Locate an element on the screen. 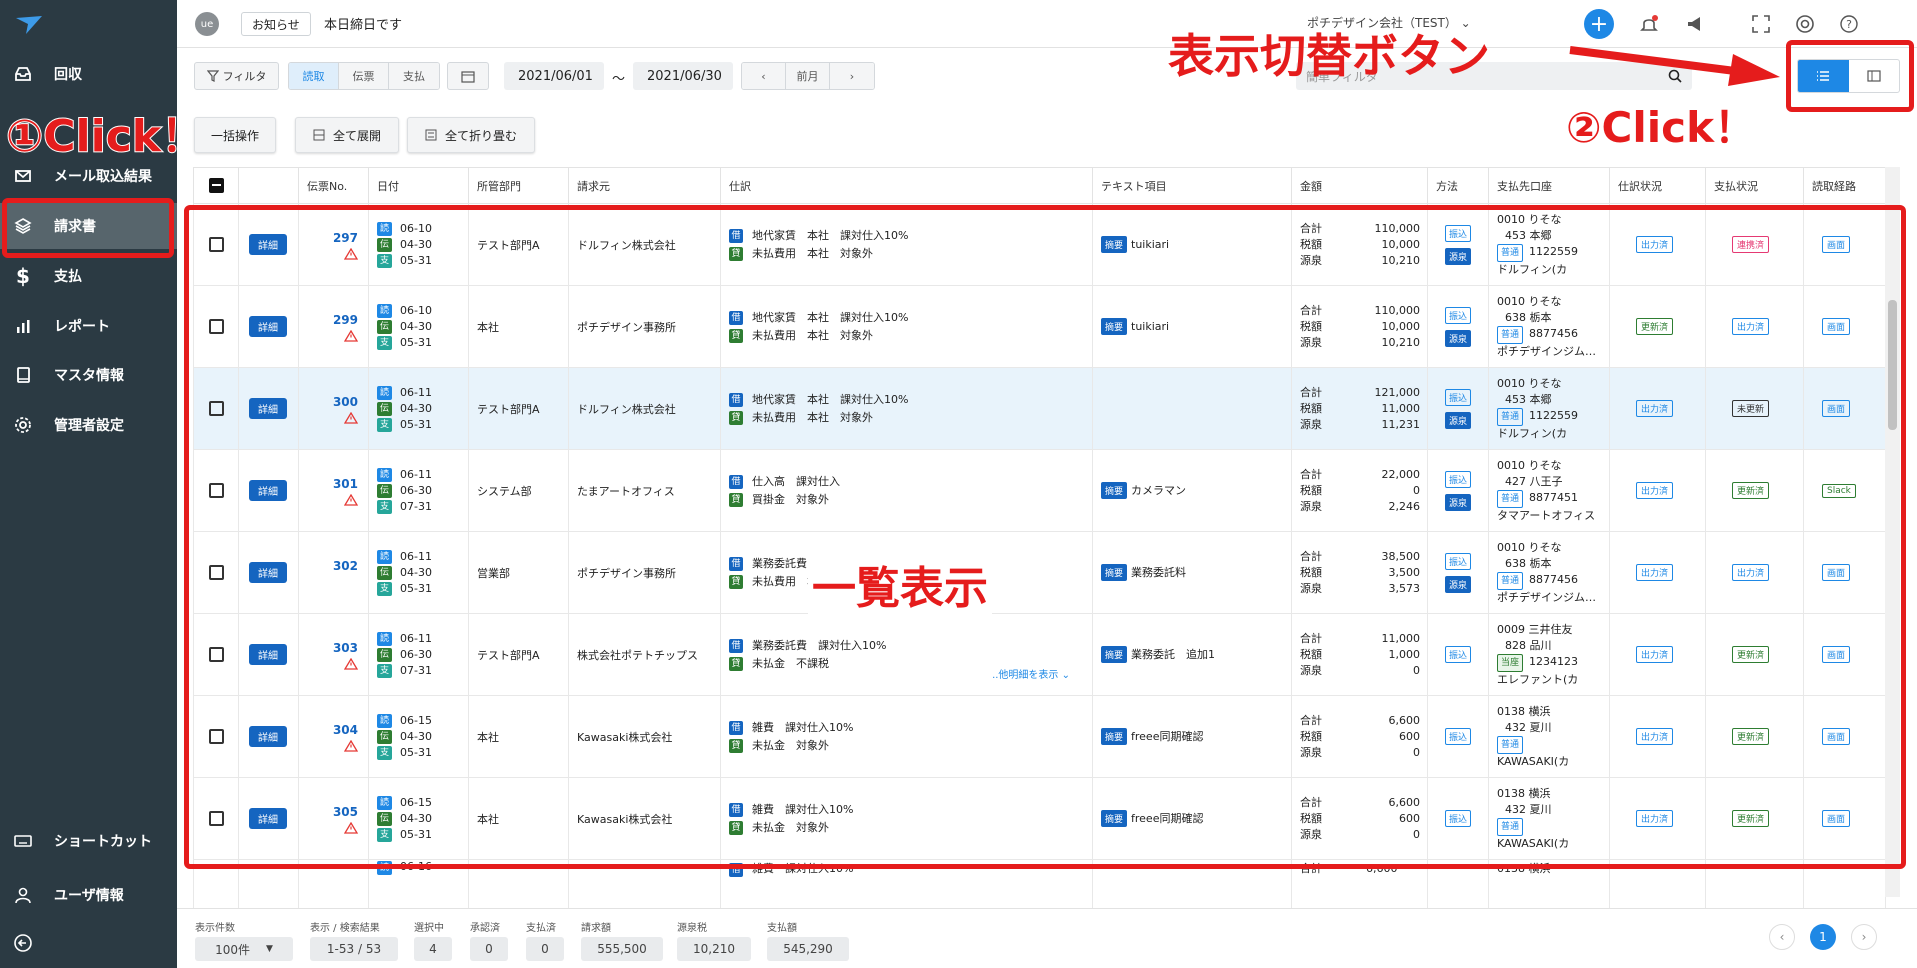 This screenshot has width=1917, height=968. question-icon: ? is located at coordinates (1849, 24).